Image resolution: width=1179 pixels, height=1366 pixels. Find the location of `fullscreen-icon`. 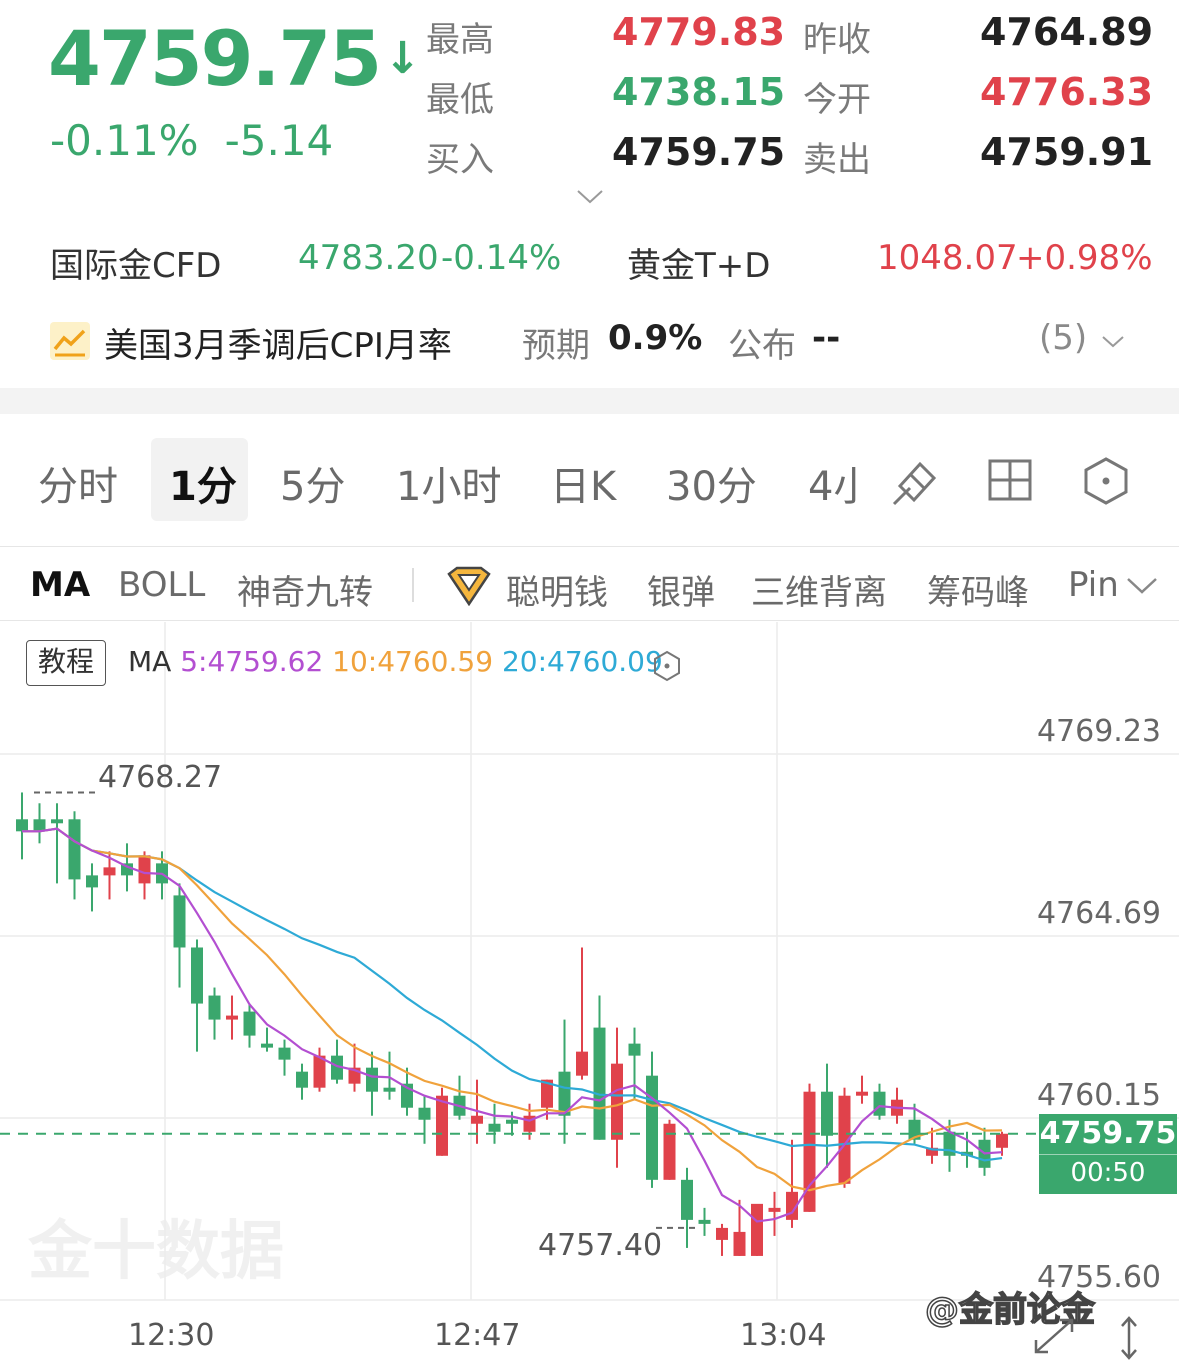

fullscreen-icon is located at coordinates (1054, 1336).